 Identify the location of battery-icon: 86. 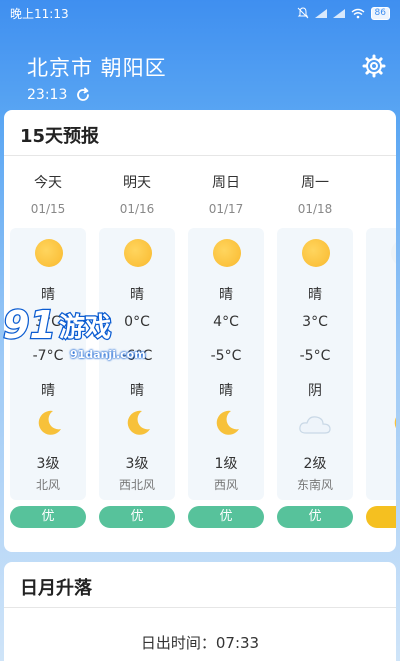
(380, 13).